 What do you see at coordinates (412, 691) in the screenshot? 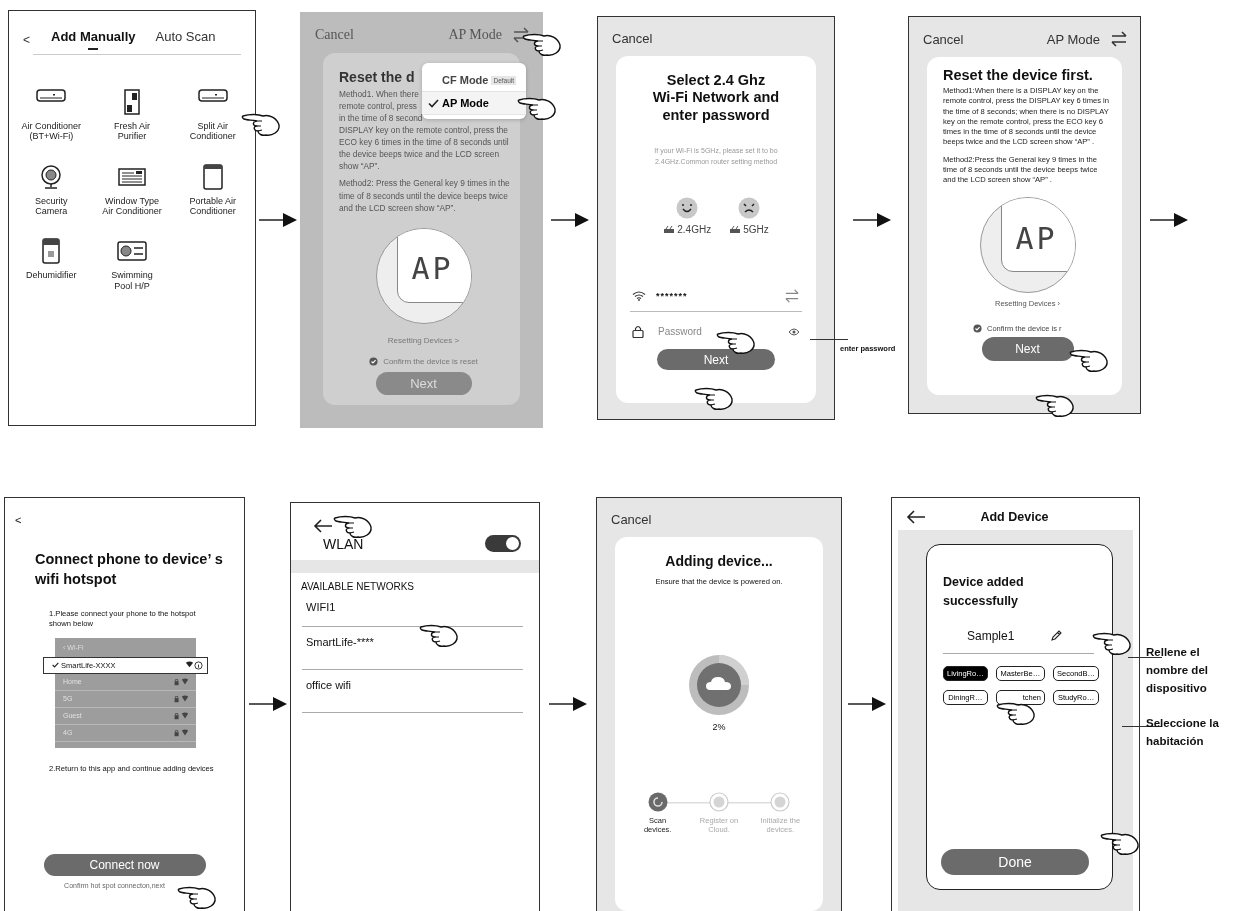
I see `network-item: office wifi` at bounding box center [412, 691].